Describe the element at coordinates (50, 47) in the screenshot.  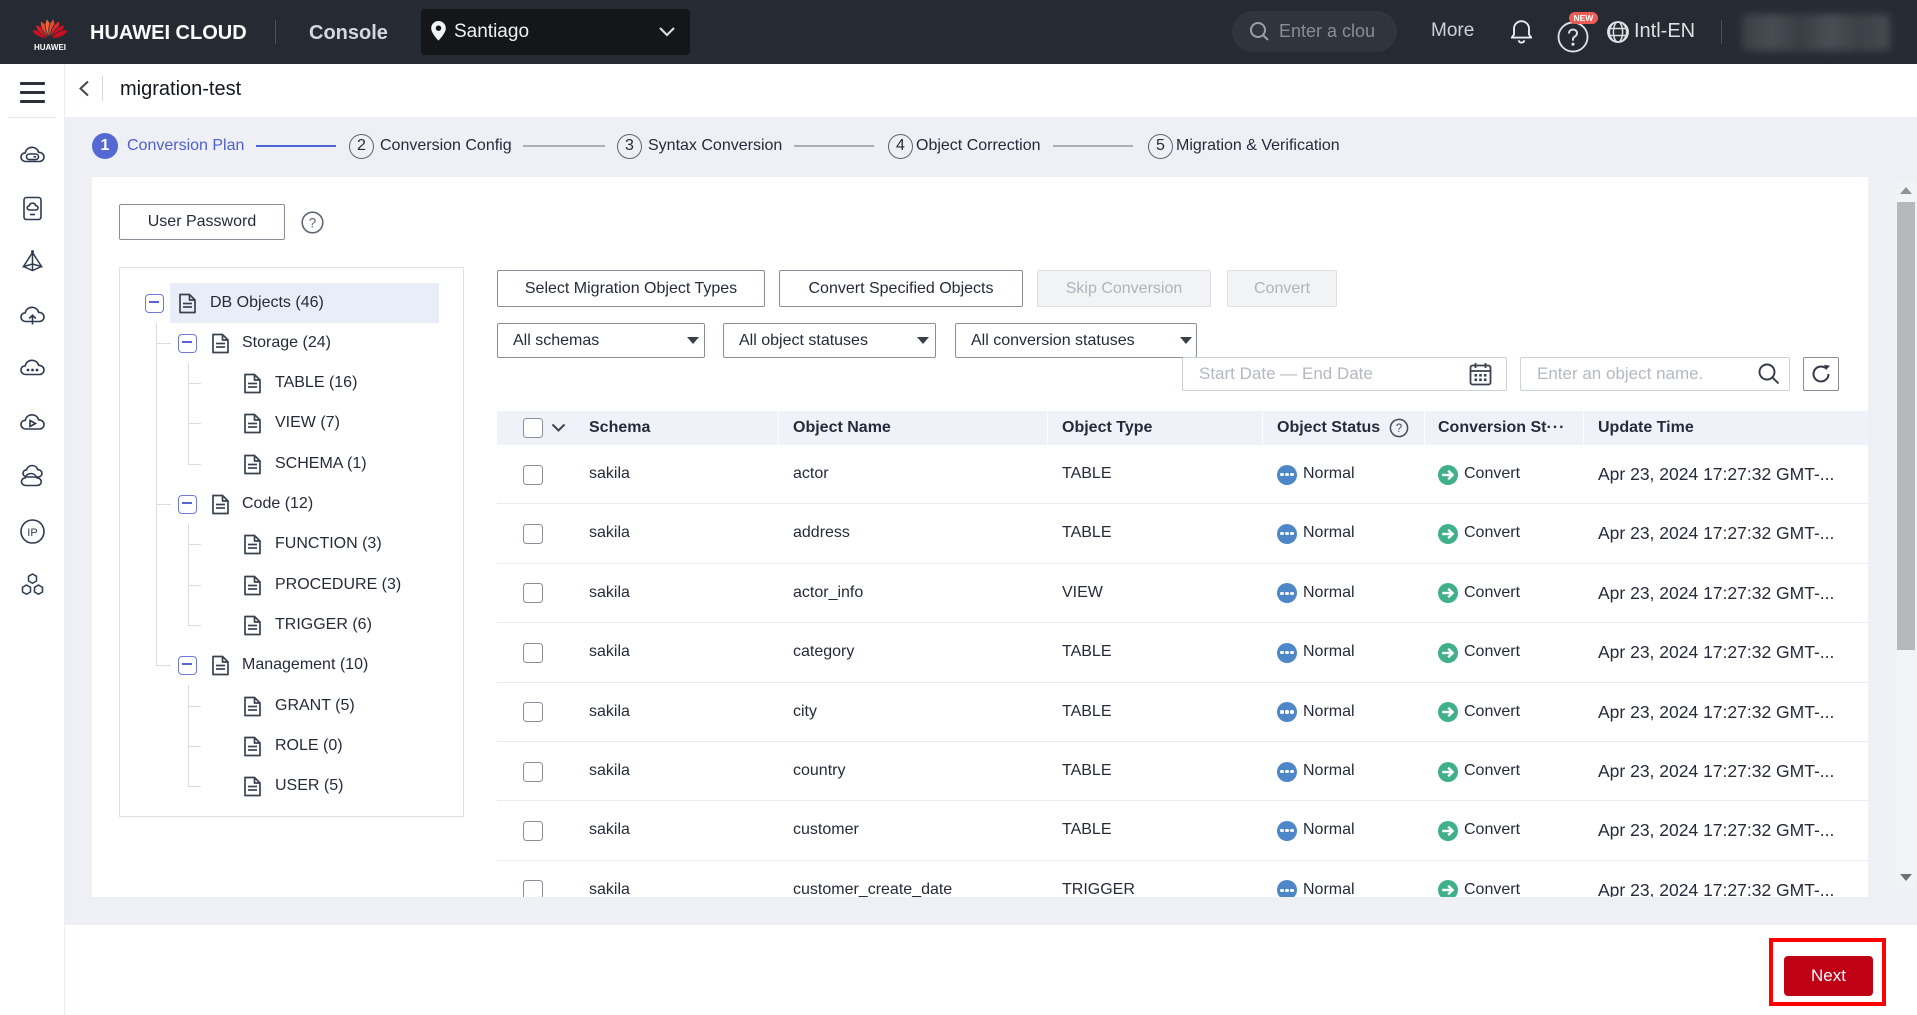
I see `svg-text: HUAWEI` at that location.